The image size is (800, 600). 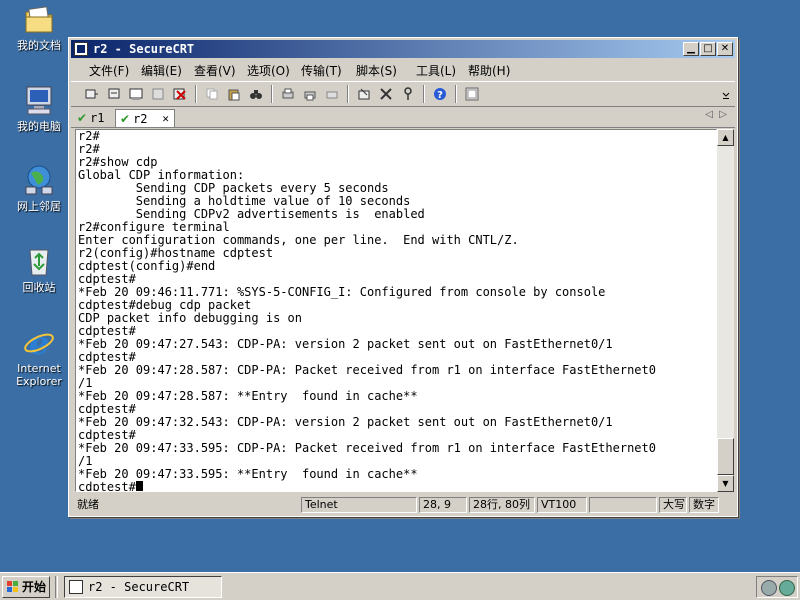 What do you see at coordinates (769, 588) in the screenshot?
I see `tray-sound-icon` at bounding box center [769, 588].